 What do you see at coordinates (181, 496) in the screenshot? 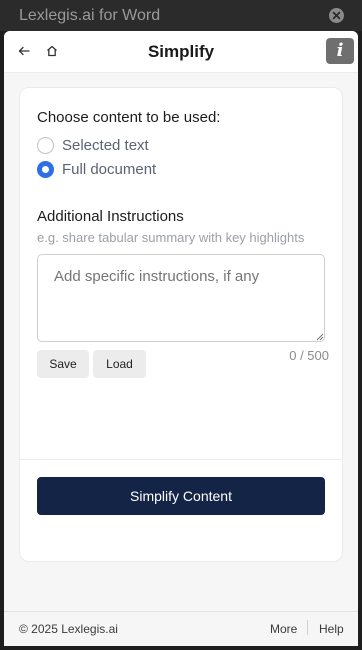
I see `simplify-content-button: Simplify Content` at bounding box center [181, 496].